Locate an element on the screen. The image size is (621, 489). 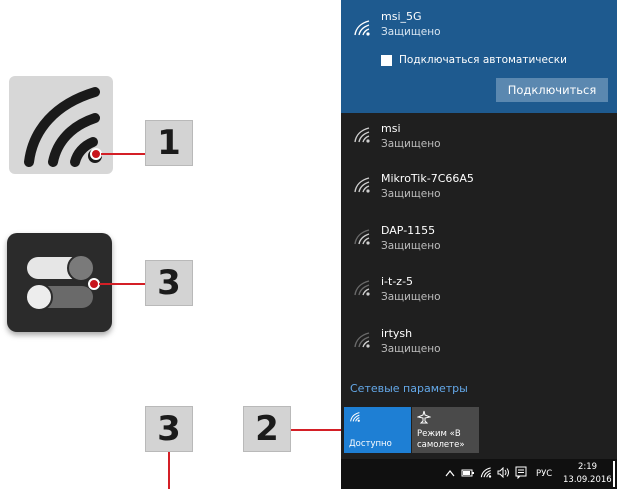
taskbar: РУС 2:19 13.09.2016 is located at coordinates (479, 474).